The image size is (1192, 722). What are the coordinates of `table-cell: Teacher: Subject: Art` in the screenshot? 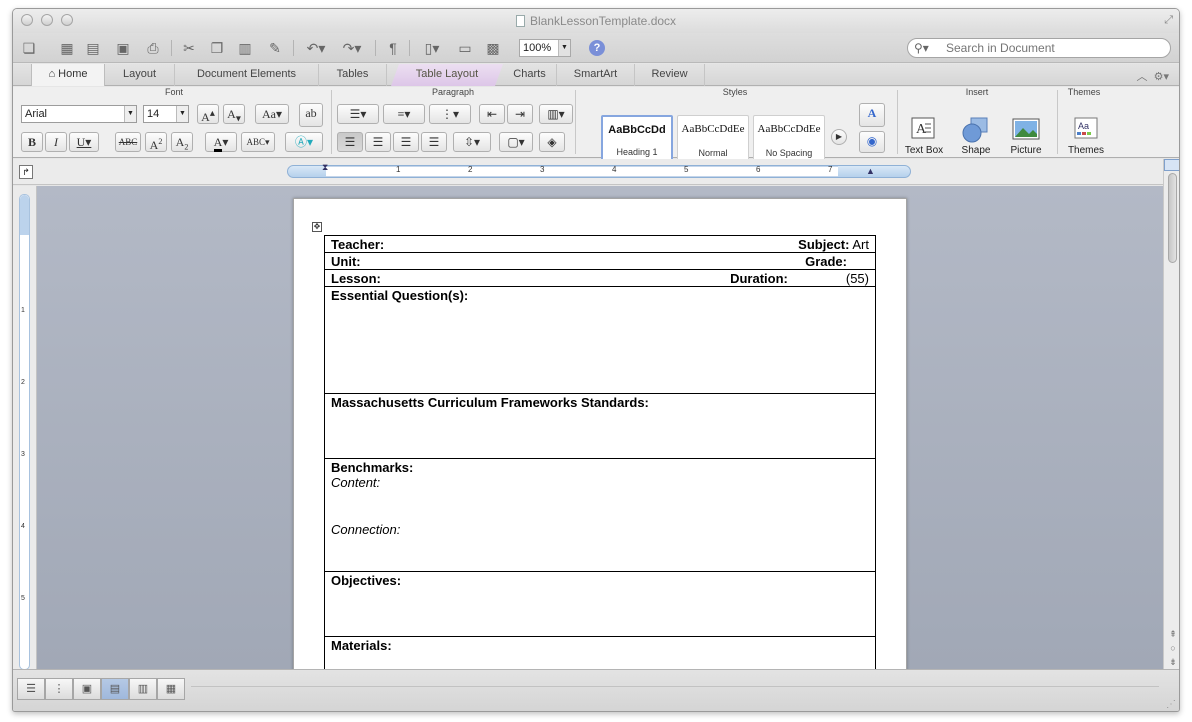 It's located at (600, 244).